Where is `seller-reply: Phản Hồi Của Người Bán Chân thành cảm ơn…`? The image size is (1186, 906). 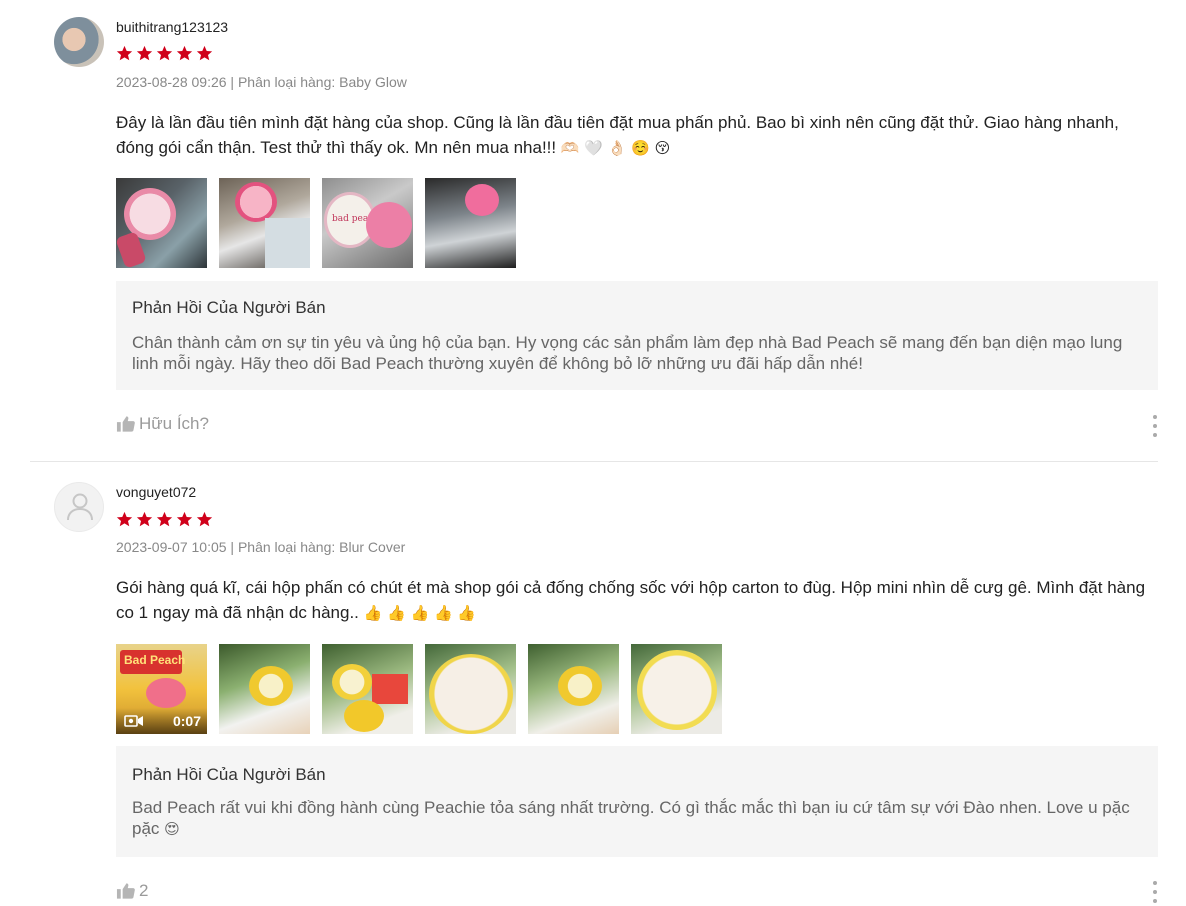
seller-reply: Phản Hồi Của Người Bán Chân thành cảm ơn… is located at coordinates (637, 335).